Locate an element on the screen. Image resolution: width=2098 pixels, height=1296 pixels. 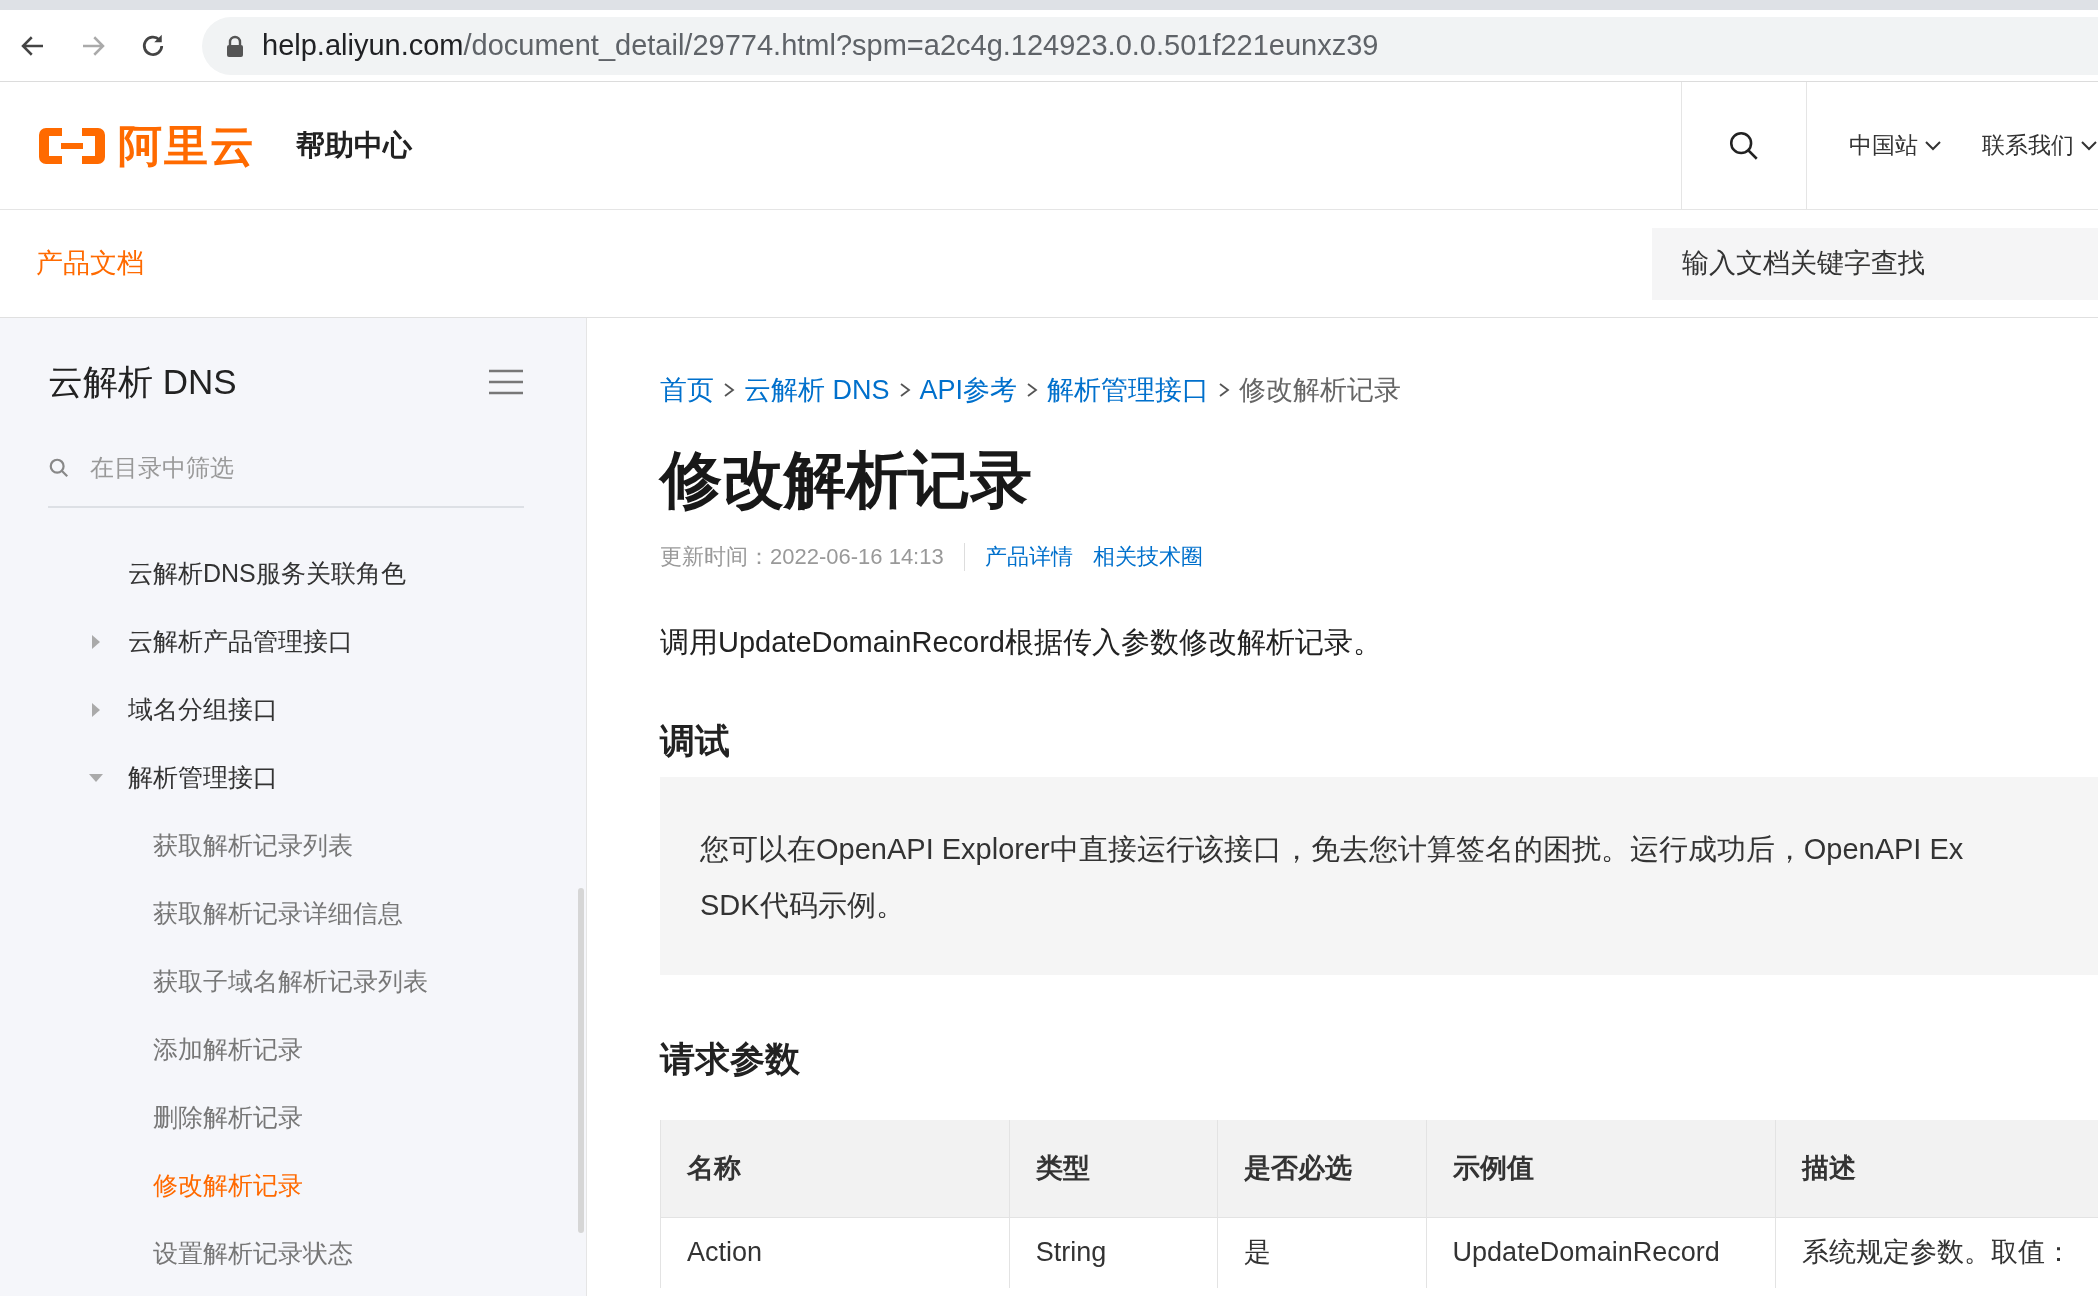
sidebar-item: 获取解析记录详细信息 is located at coordinates (278, 914).